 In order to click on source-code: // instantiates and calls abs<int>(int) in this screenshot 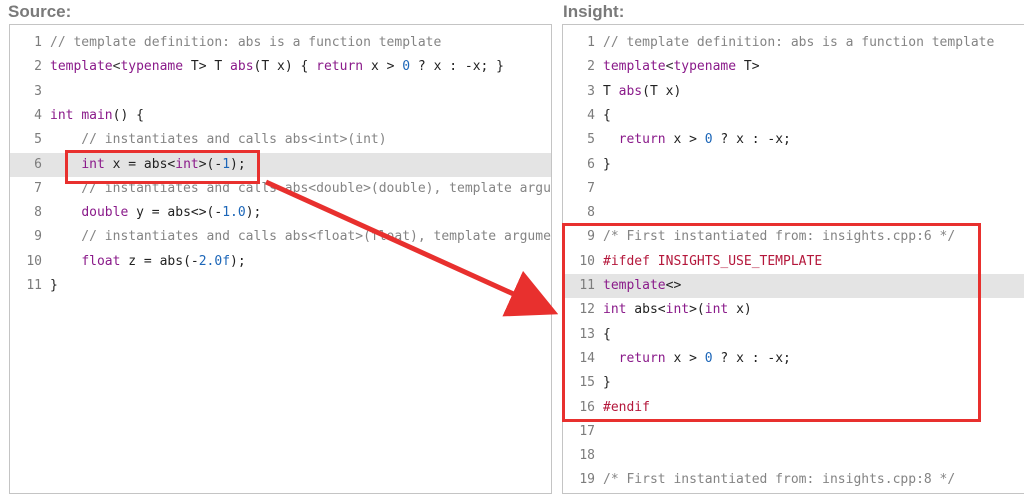, I will do `click(218, 140)`.